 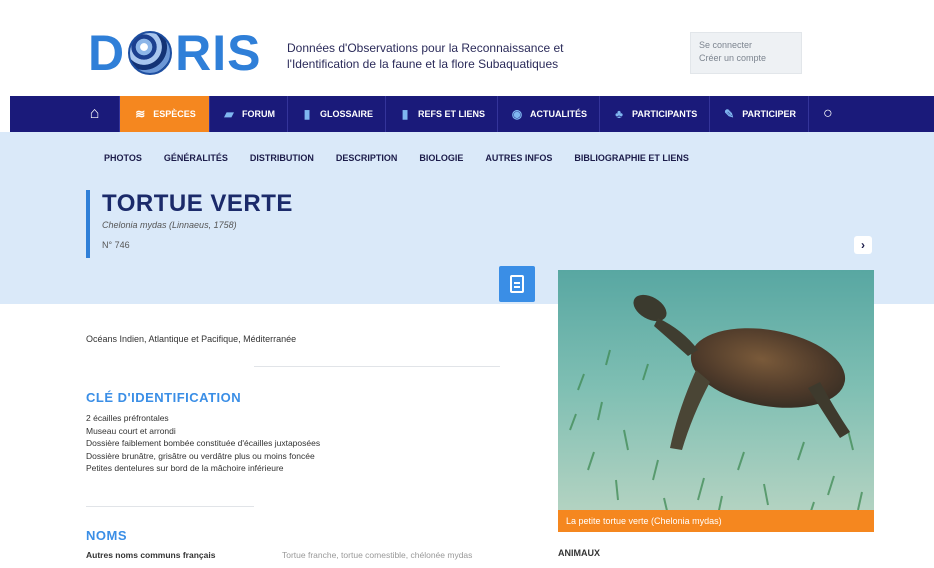 I want to click on users-icon: ♣, so click(x=619, y=114).